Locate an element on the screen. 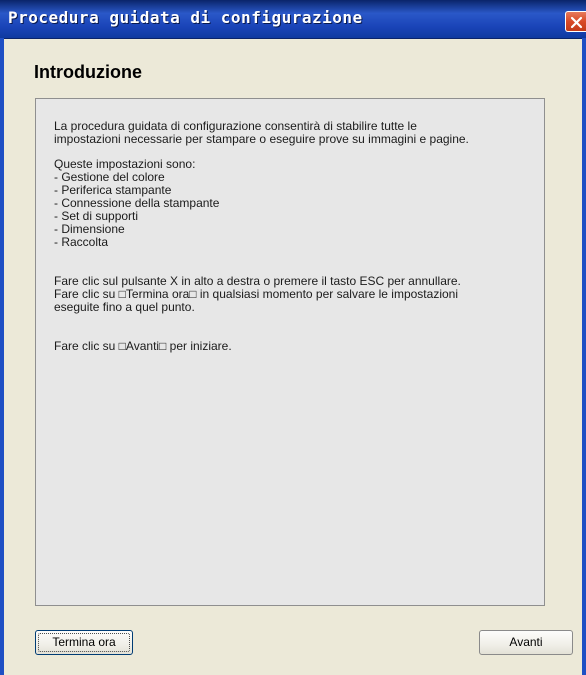  settings-item: - Dimensione is located at coordinates (89, 229).